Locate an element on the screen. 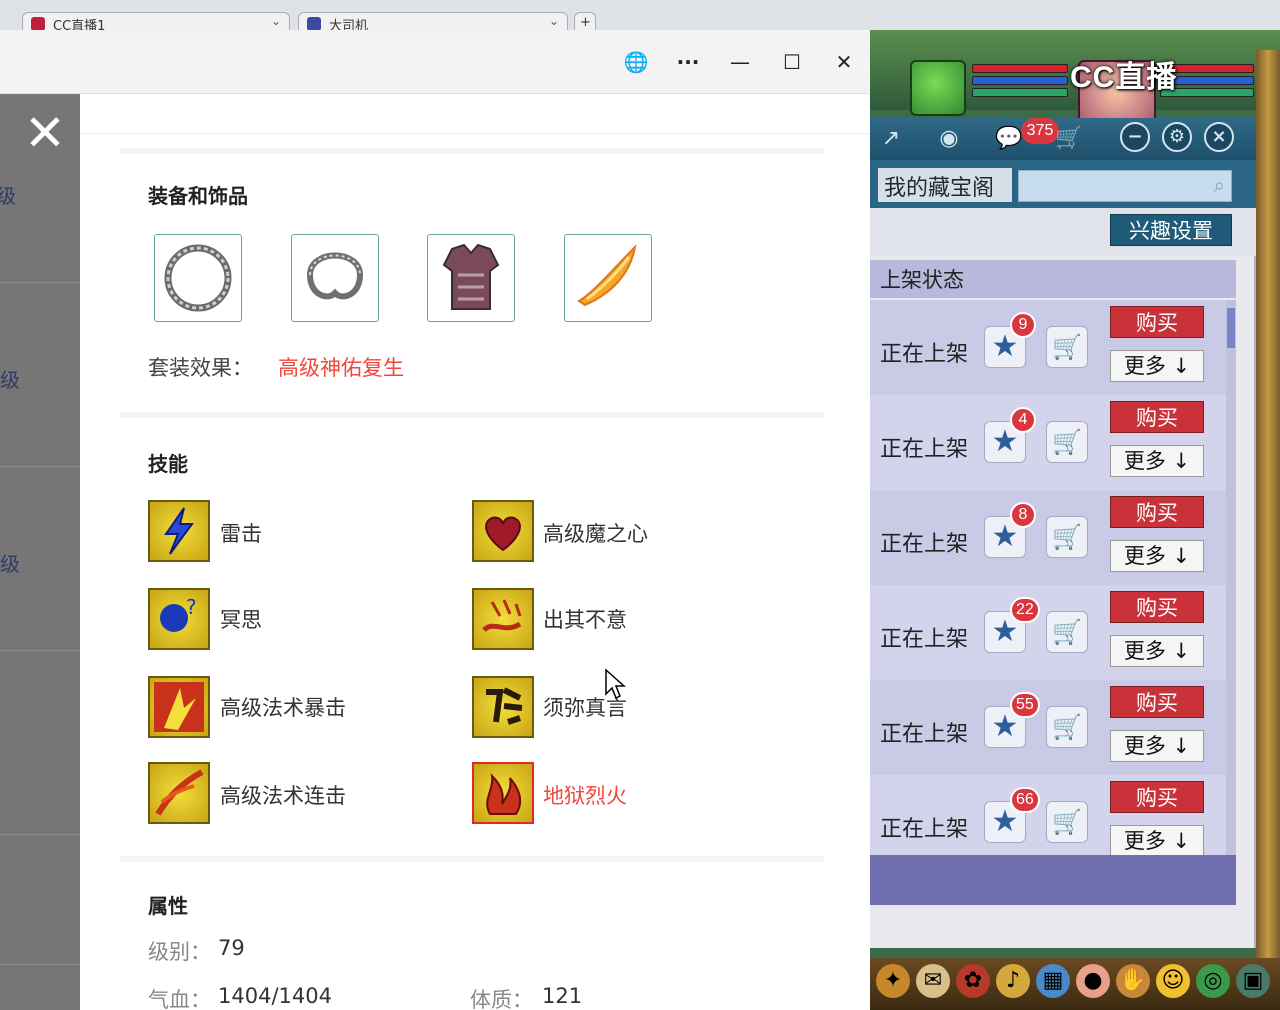 The height and width of the screenshot is (1010, 1280). tab-my-treasure: 我的藏宝阁 is located at coordinates (945, 185).